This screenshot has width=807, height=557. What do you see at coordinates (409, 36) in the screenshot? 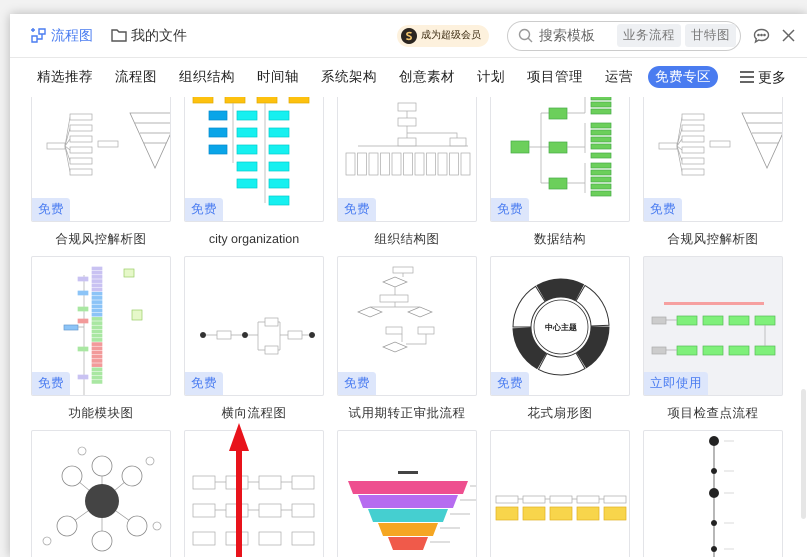
I see `vip-logo-icon` at bounding box center [409, 36].